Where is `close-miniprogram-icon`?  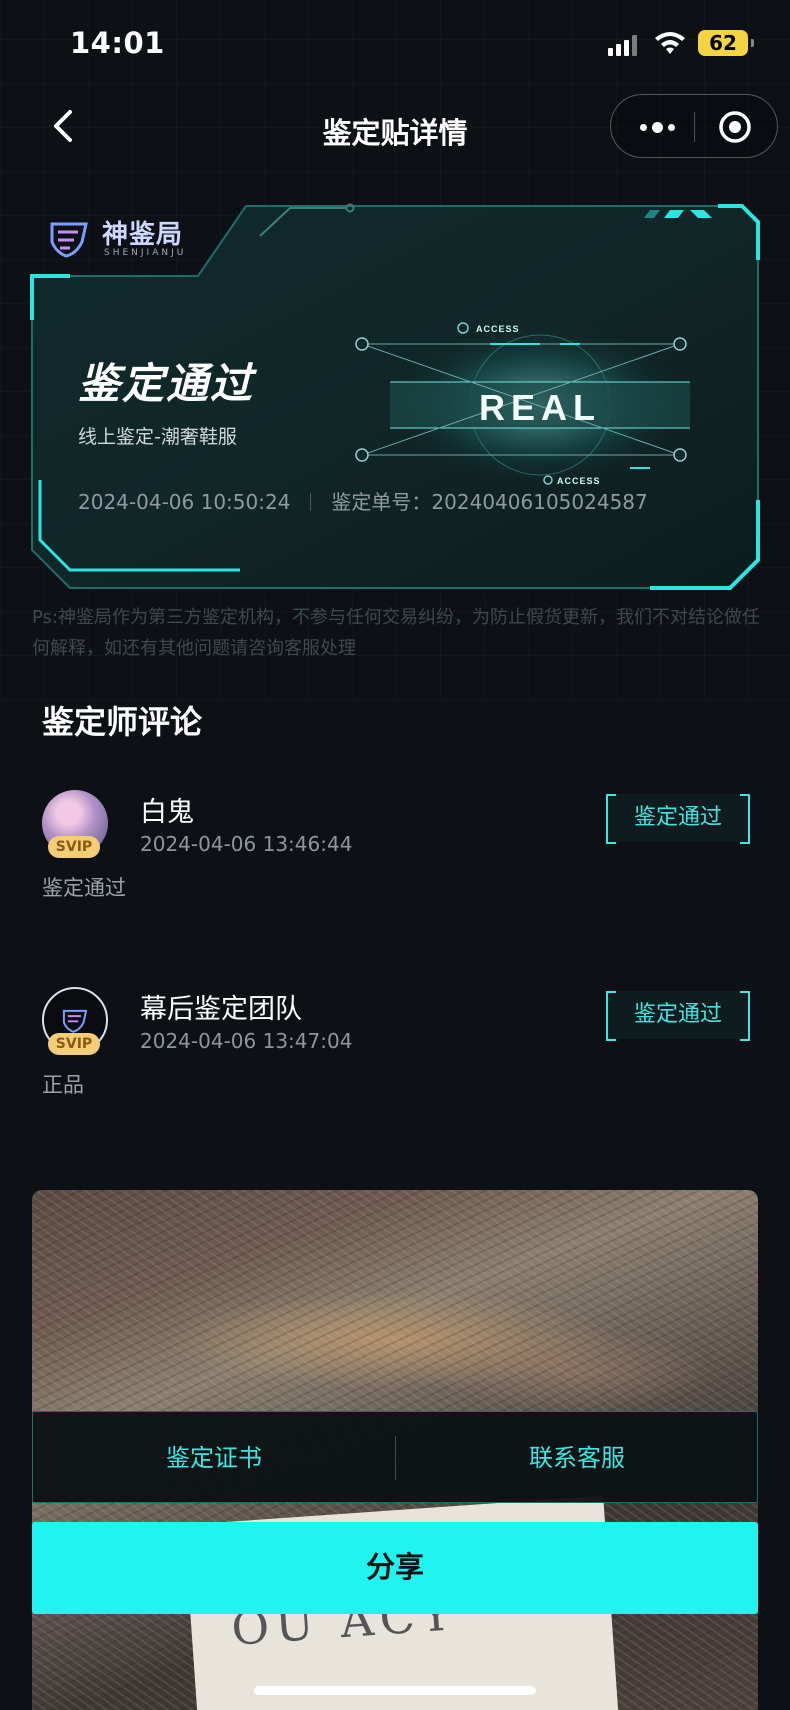 close-miniprogram-icon is located at coordinates (735, 127).